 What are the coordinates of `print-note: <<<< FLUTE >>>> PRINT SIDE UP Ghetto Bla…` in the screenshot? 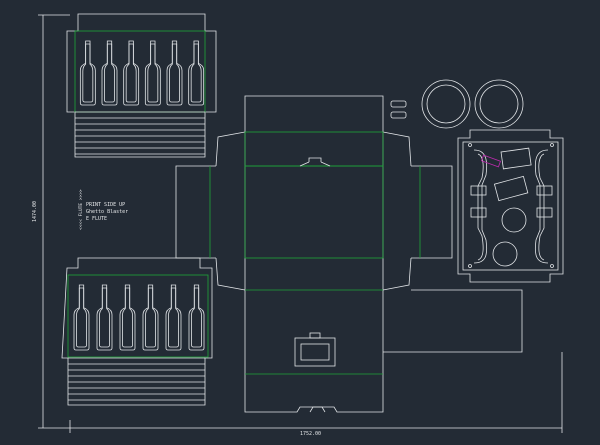 It's located at (103, 209).